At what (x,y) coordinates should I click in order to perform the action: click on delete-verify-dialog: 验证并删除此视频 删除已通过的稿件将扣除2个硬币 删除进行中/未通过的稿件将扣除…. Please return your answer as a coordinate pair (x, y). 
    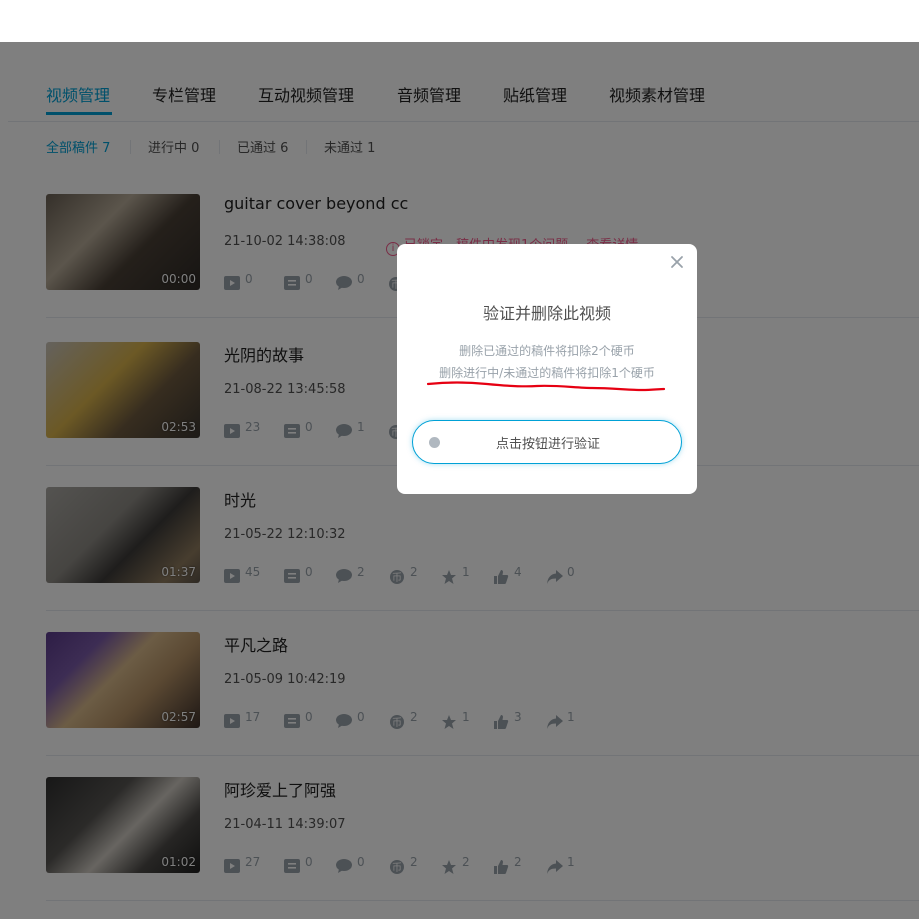
    Looking at the image, I should click on (547, 369).